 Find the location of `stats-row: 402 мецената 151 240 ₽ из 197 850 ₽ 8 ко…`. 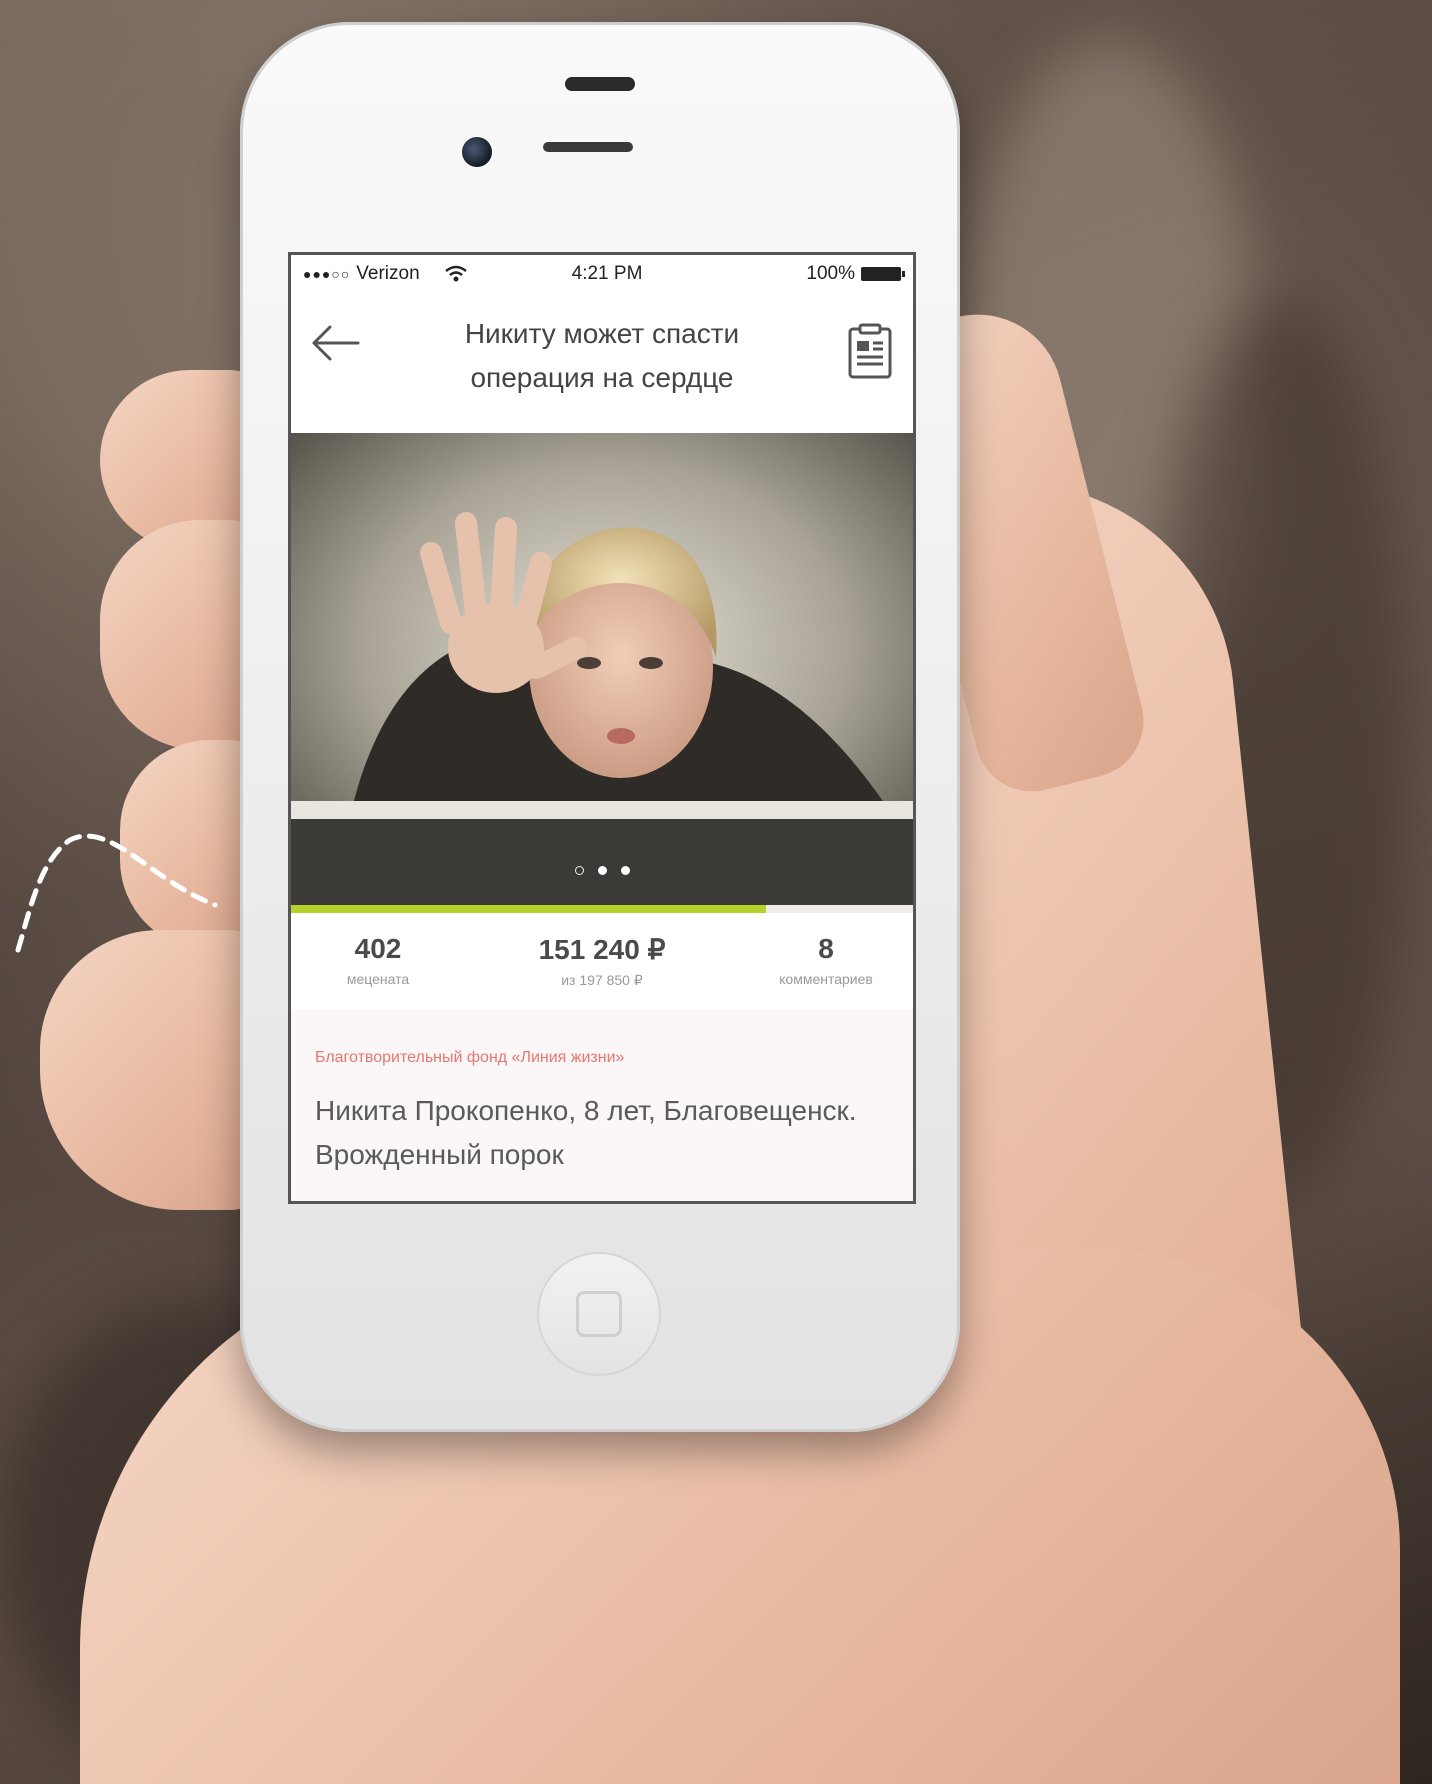

stats-row: 402 мецената 151 240 ₽ из 197 850 ₽ 8 ко… is located at coordinates (602, 961).